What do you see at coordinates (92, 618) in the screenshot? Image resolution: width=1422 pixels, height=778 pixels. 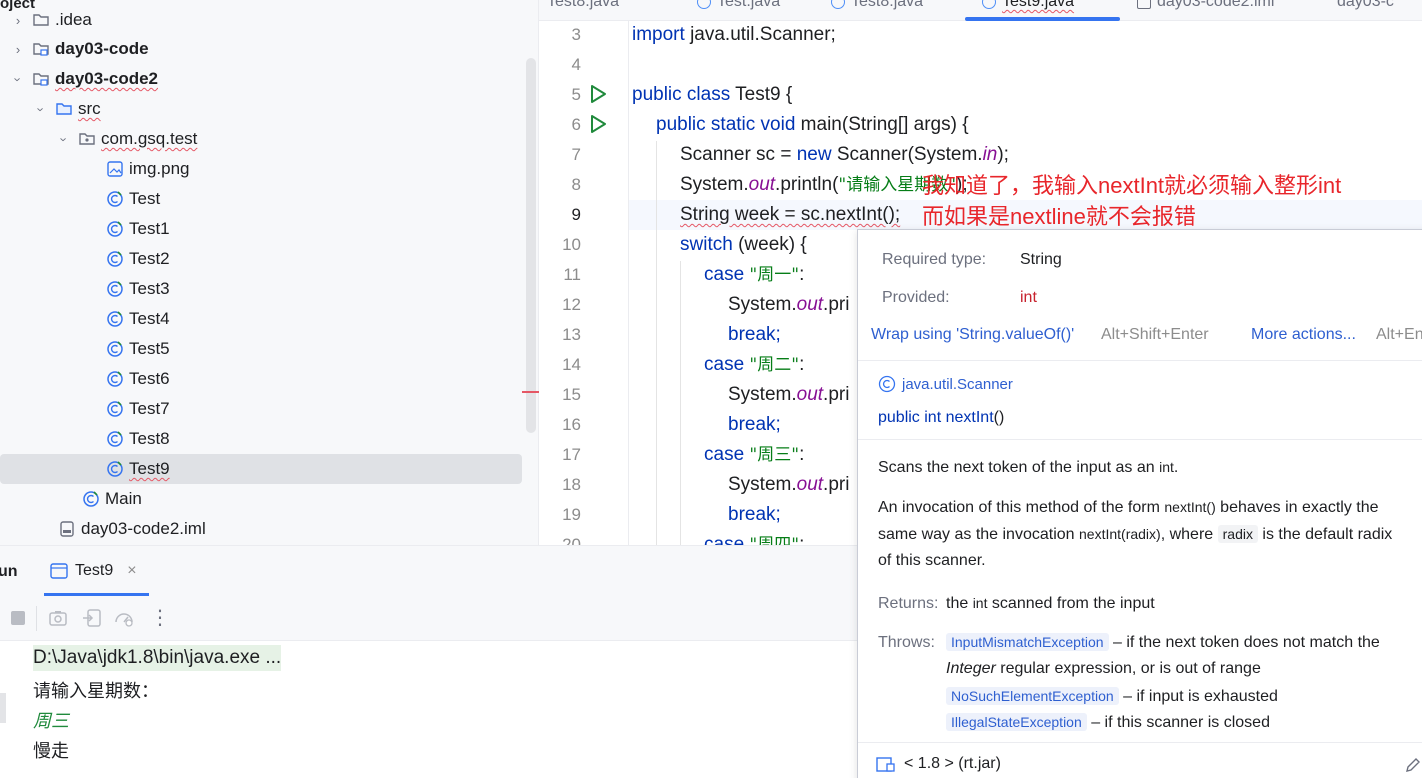 I see `import-icon` at bounding box center [92, 618].